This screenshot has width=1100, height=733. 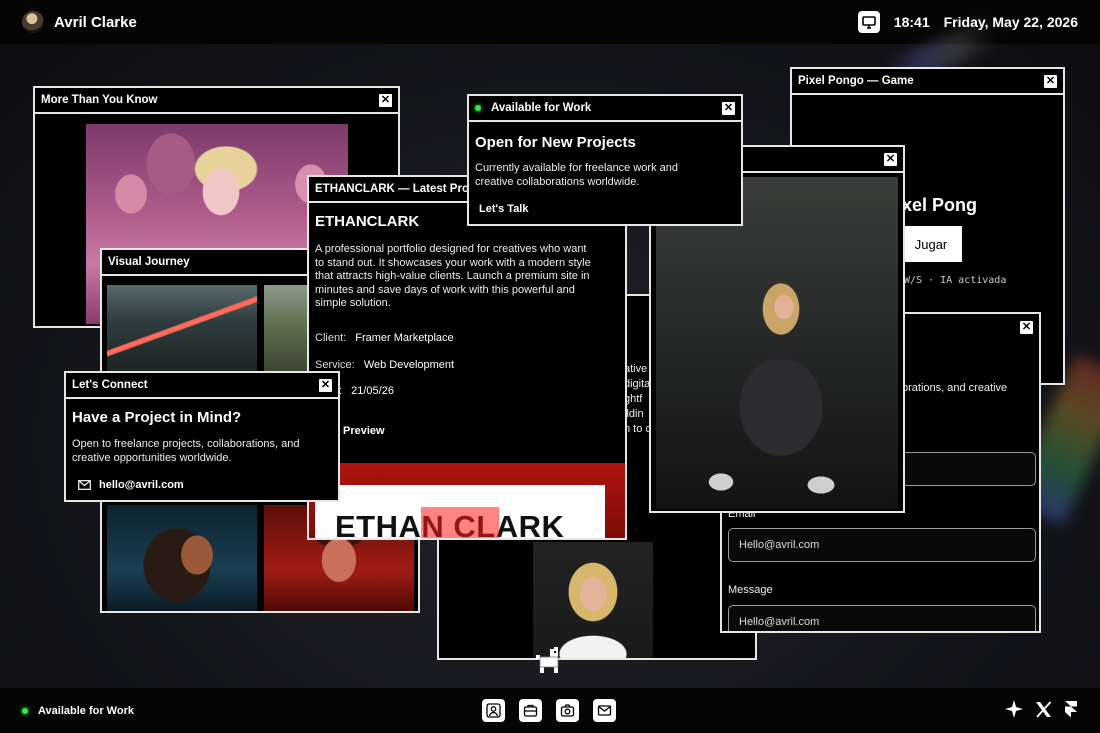 What do you see at coordinates (549, 710) in the screenshot?
I see `app-dock` at bounding box center [549, 710].